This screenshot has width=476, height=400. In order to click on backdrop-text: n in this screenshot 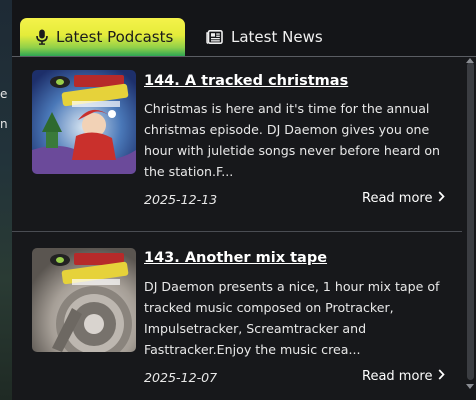, I will do `click(4, 124)`.